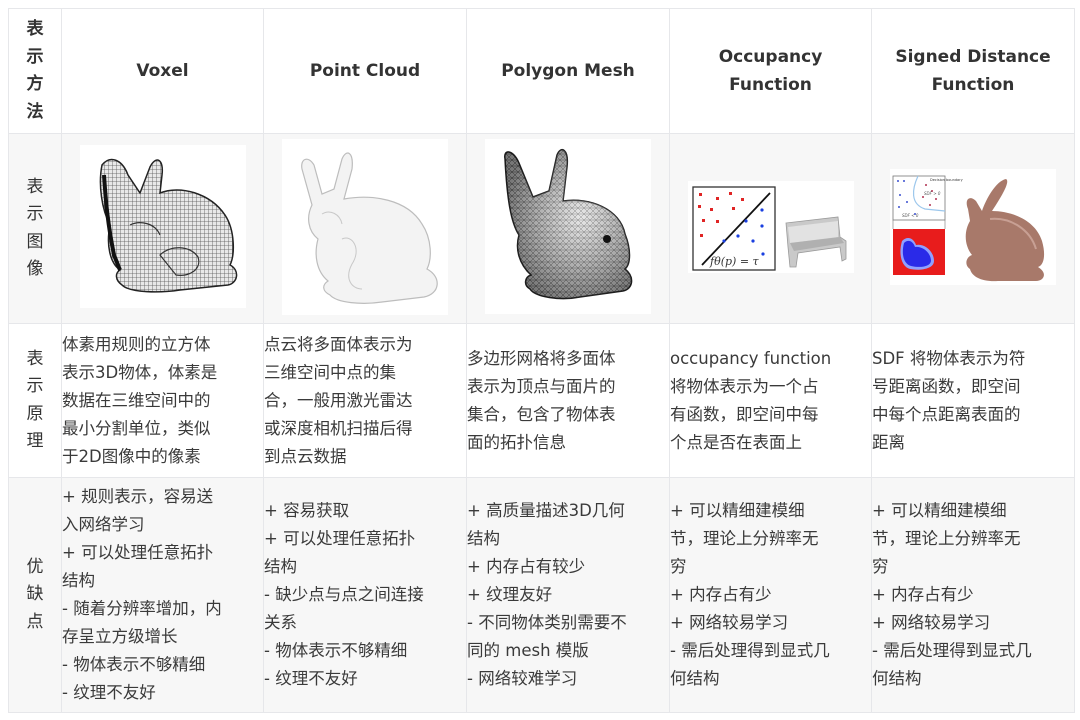 This screenshot has height=720, width=1080. Describe the element at coordinates (35, 29) in the screenshot. I see `corner-char: 表` at that location.